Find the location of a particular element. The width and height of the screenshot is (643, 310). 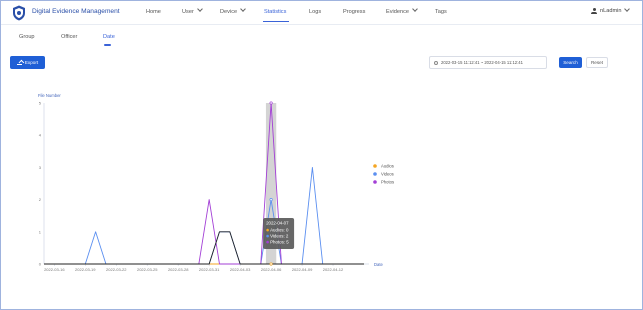

nav-item-home: Home is located at coordinates (153, 12).